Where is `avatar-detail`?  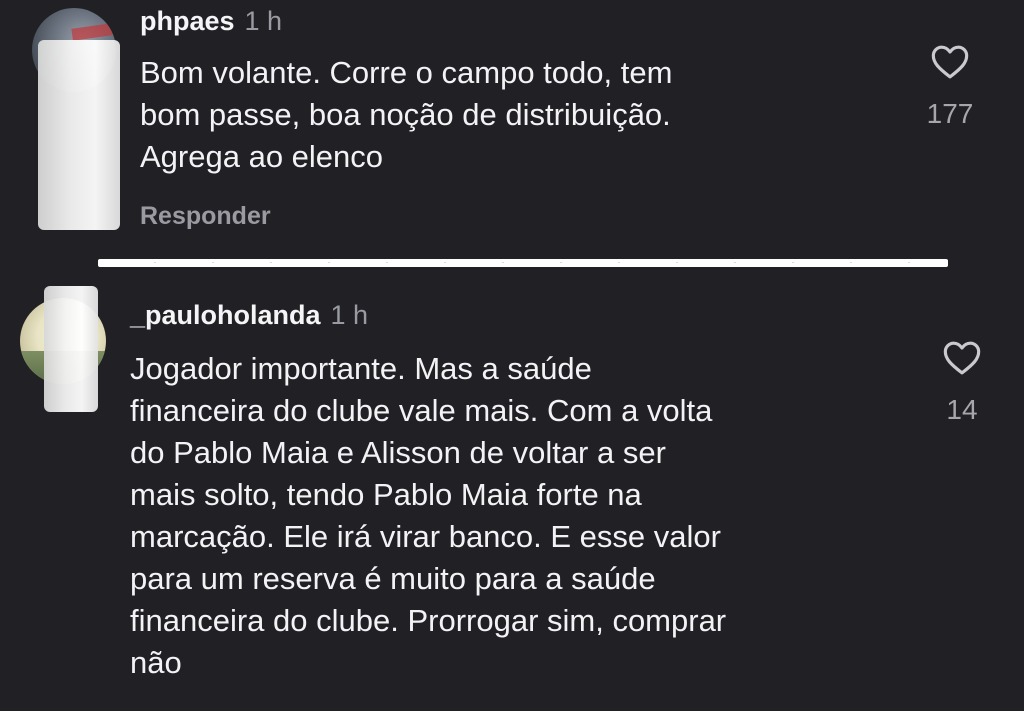
avatar-detail is located at coordinates (92, 32).